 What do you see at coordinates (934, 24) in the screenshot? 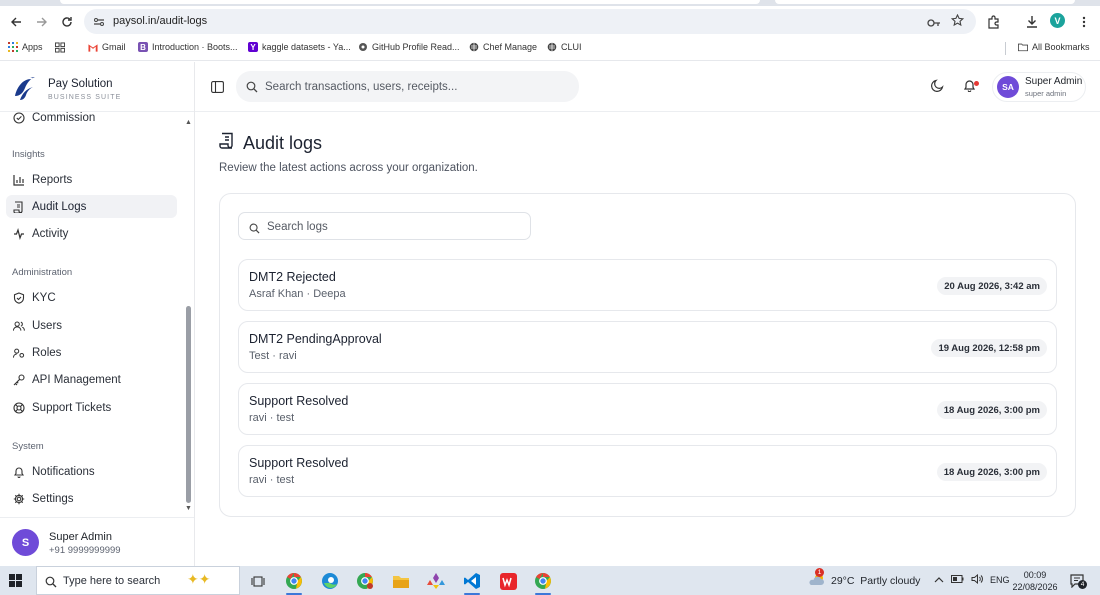
I see `password-key-icon` at bounding box center [934, 24].